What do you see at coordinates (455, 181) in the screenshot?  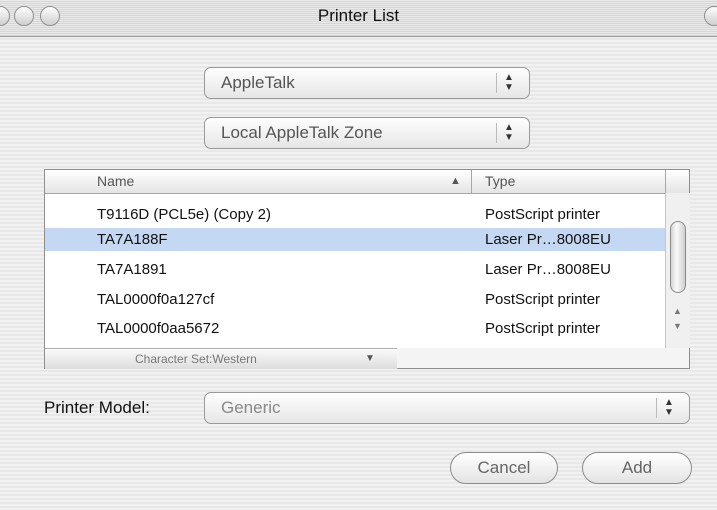 I see `sort-ascending-icon: ▲` at bounding box center [455, 181].